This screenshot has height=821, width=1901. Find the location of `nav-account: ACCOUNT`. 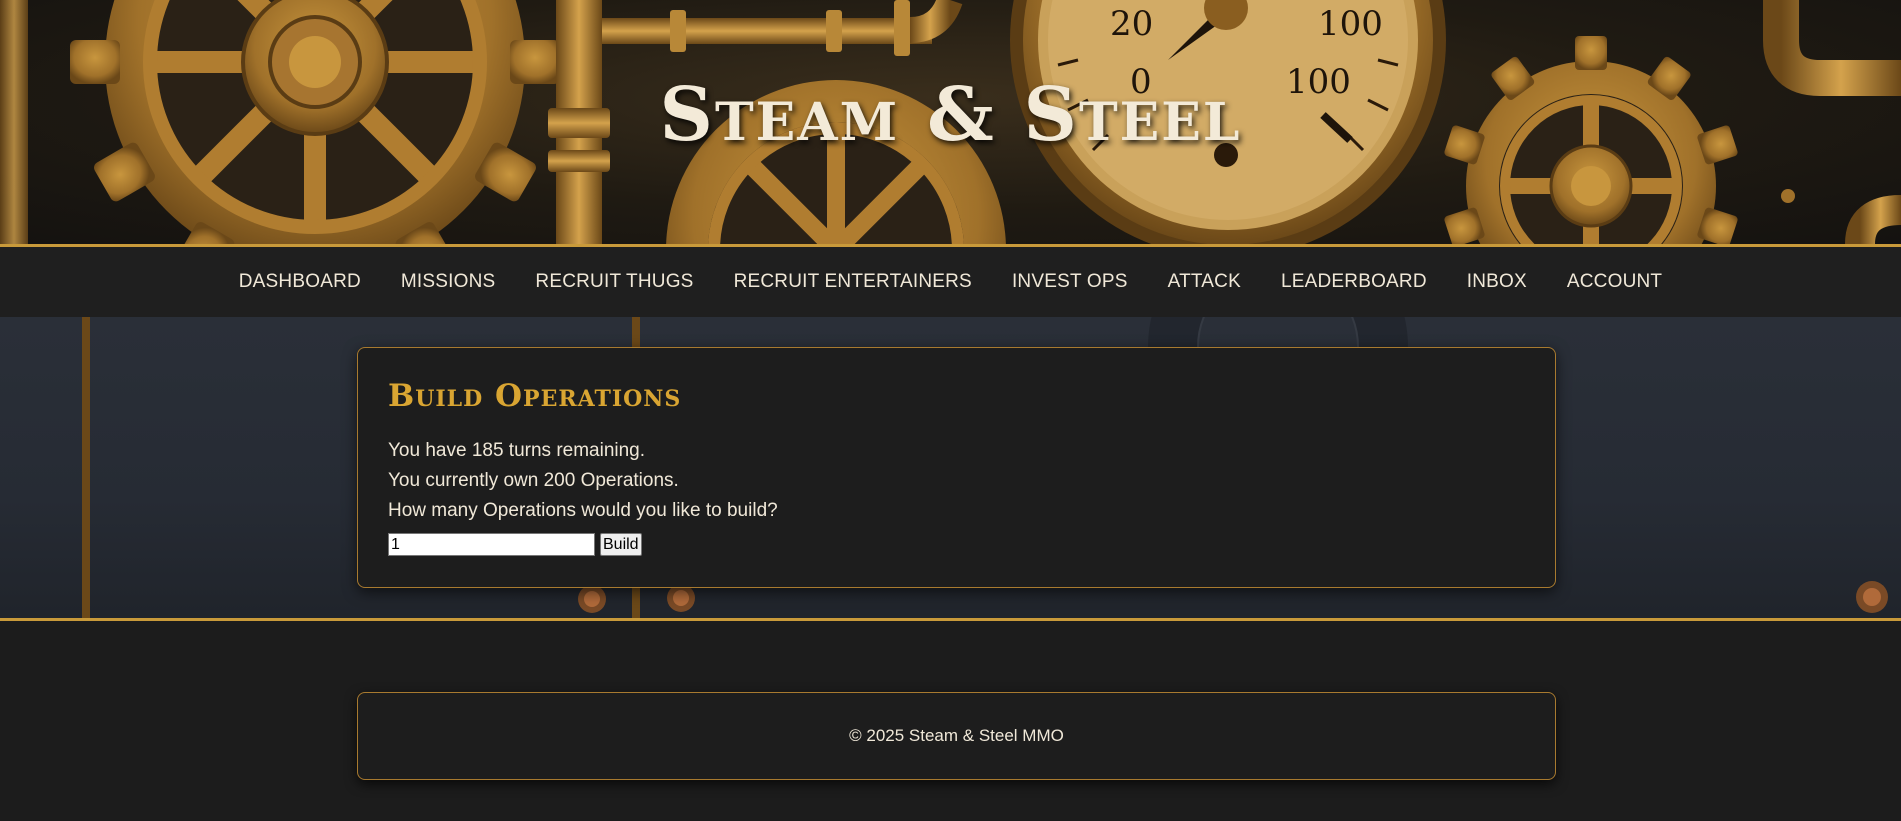

nav-account: ACCOUNT is located at coordinates (1614, 282).